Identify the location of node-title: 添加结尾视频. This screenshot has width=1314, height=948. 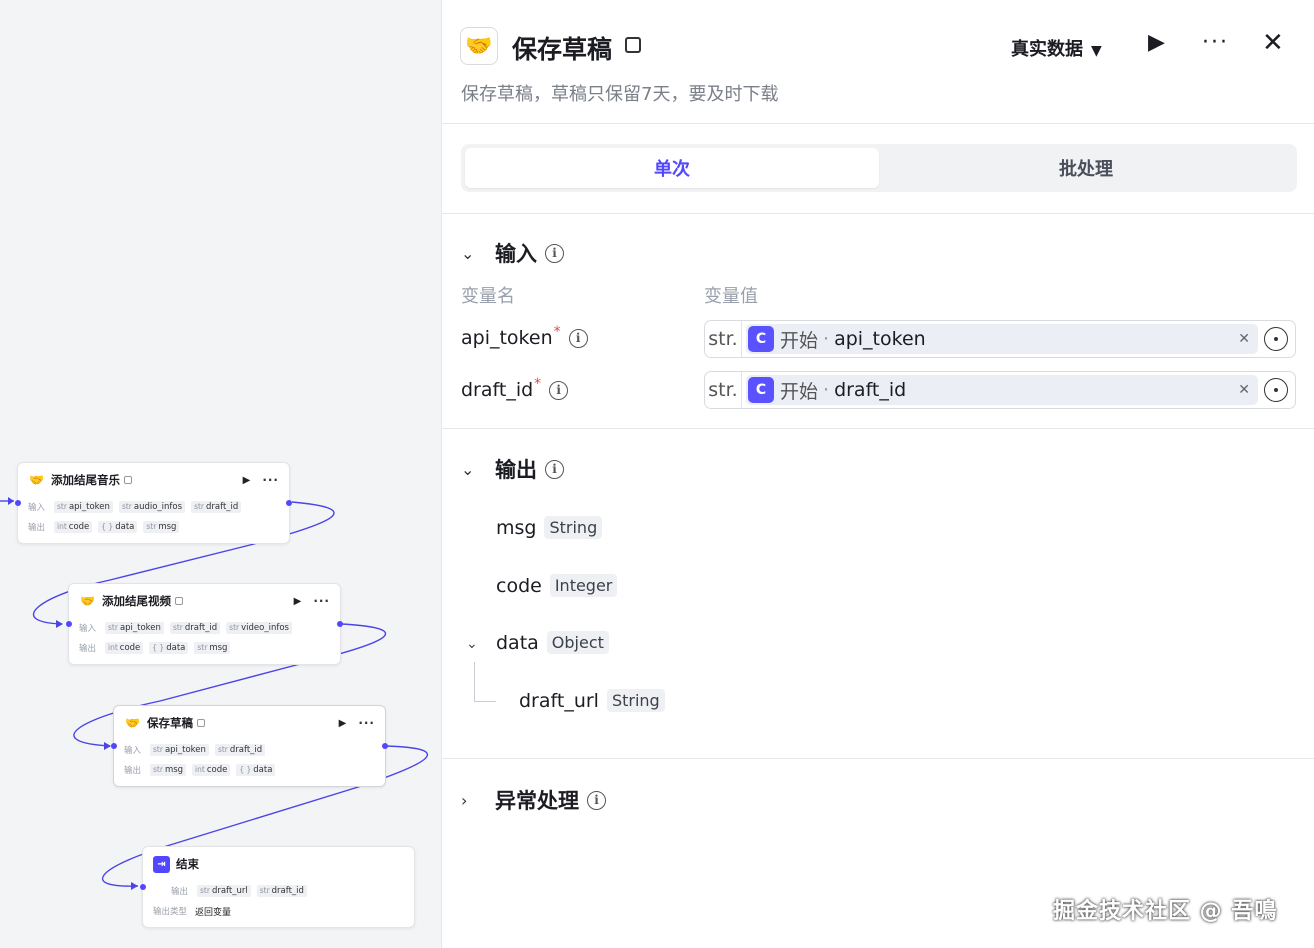
(136, 601).